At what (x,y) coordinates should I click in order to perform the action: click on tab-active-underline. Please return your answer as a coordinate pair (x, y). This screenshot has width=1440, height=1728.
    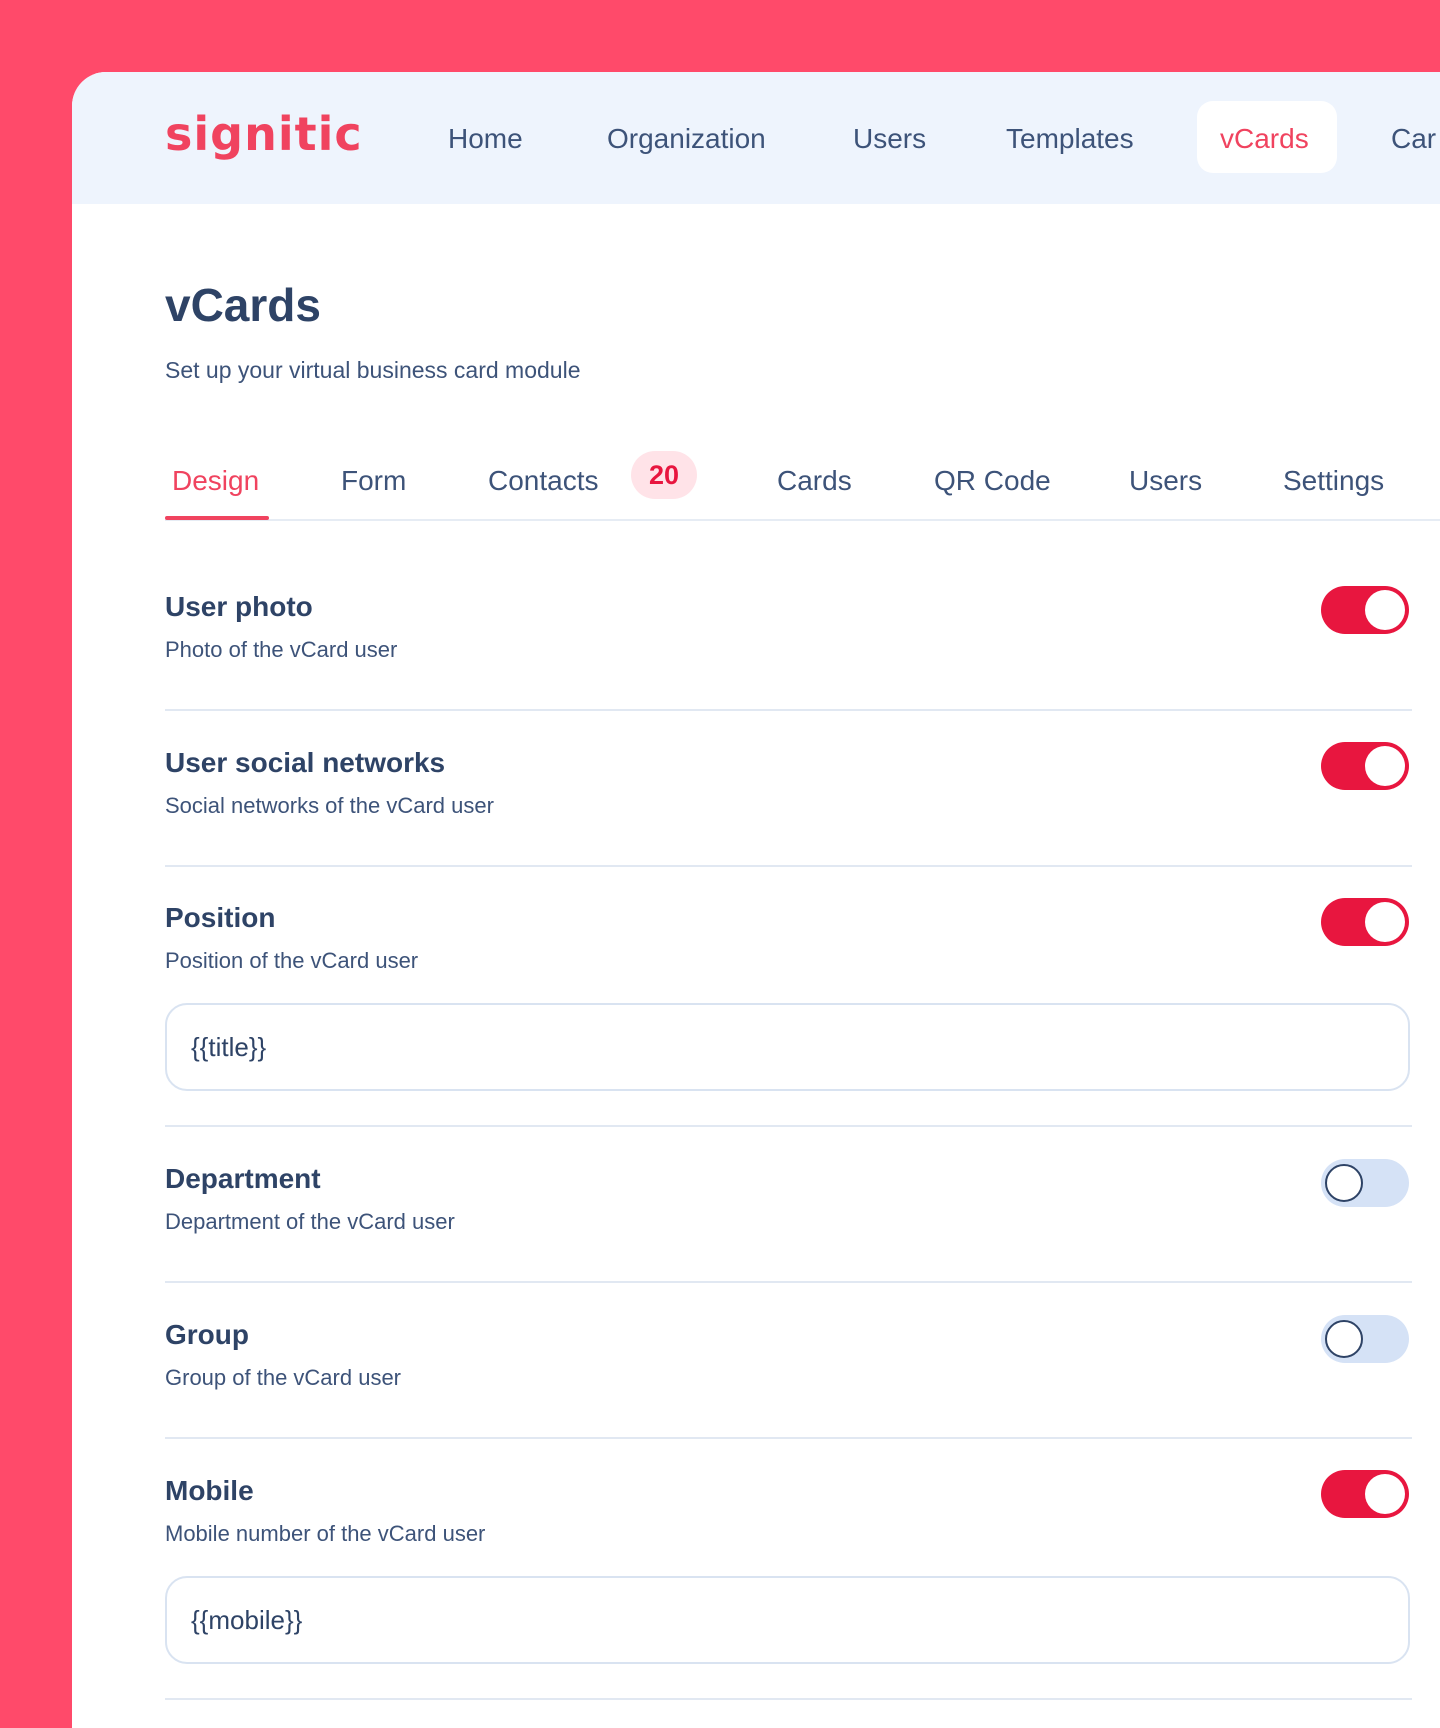
    Looking at the image, I should click on (217, 518).